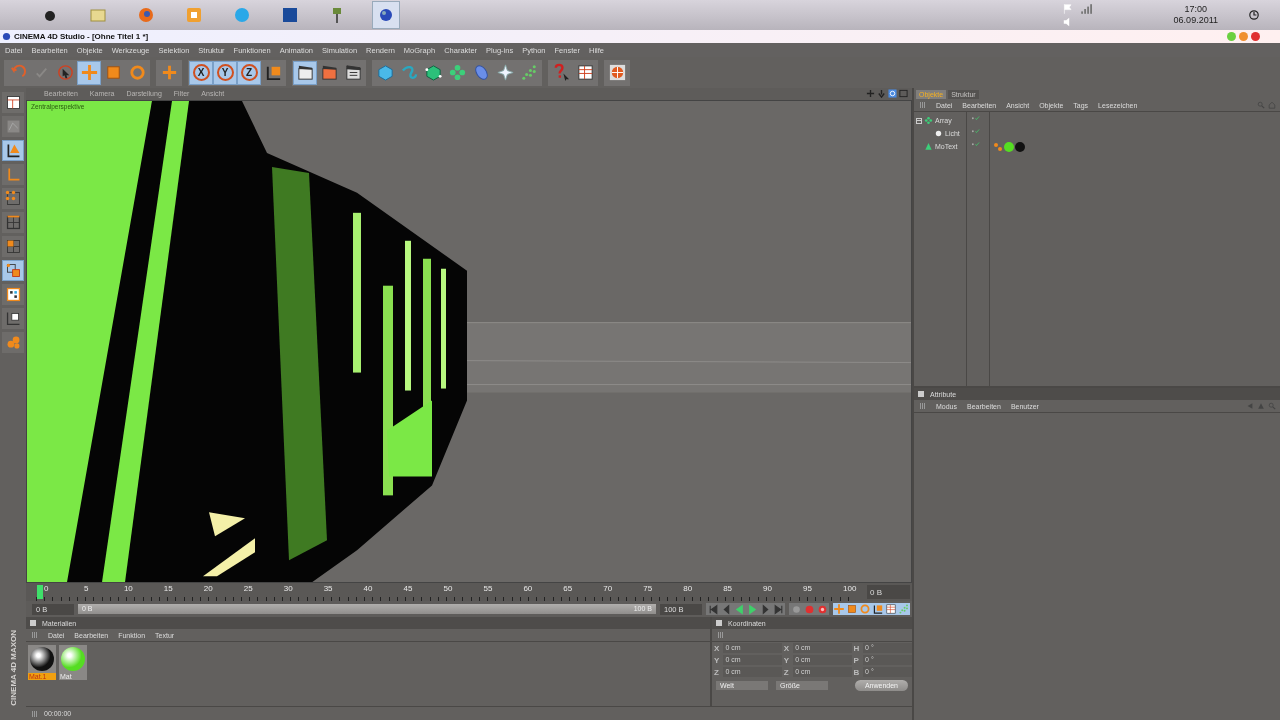 The height and width of the screenshot is (720, 1280). What do you see at coordinates (386, 15) in the screenshot?
I see `taskbar-button` at bounding box center [386, 15].